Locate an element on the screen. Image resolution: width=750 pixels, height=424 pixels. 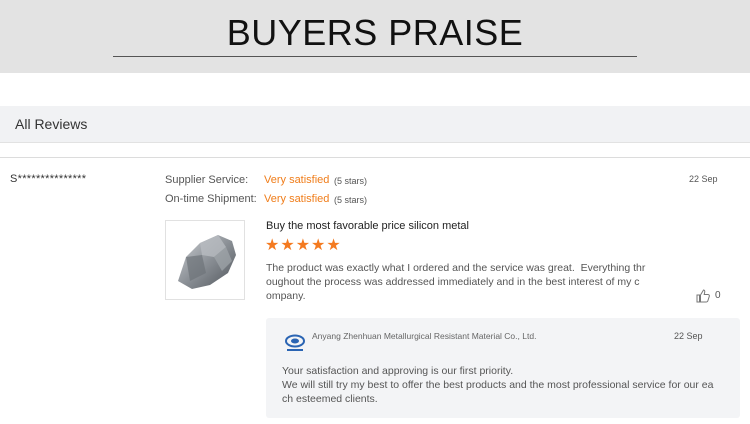
shipment-stars: (5 stars) is located at coordinates (351, 200).